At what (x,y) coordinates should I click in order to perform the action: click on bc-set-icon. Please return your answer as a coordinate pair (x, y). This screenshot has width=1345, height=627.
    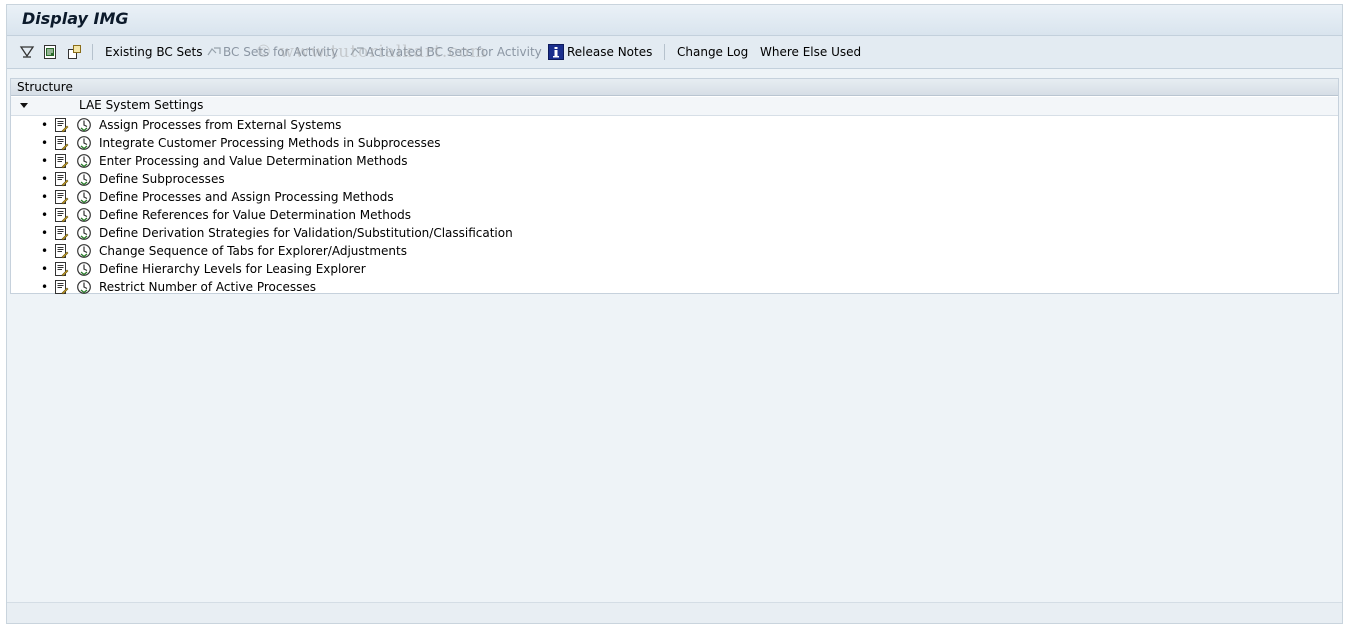
    Looking at the image, I should click on (214, 51).